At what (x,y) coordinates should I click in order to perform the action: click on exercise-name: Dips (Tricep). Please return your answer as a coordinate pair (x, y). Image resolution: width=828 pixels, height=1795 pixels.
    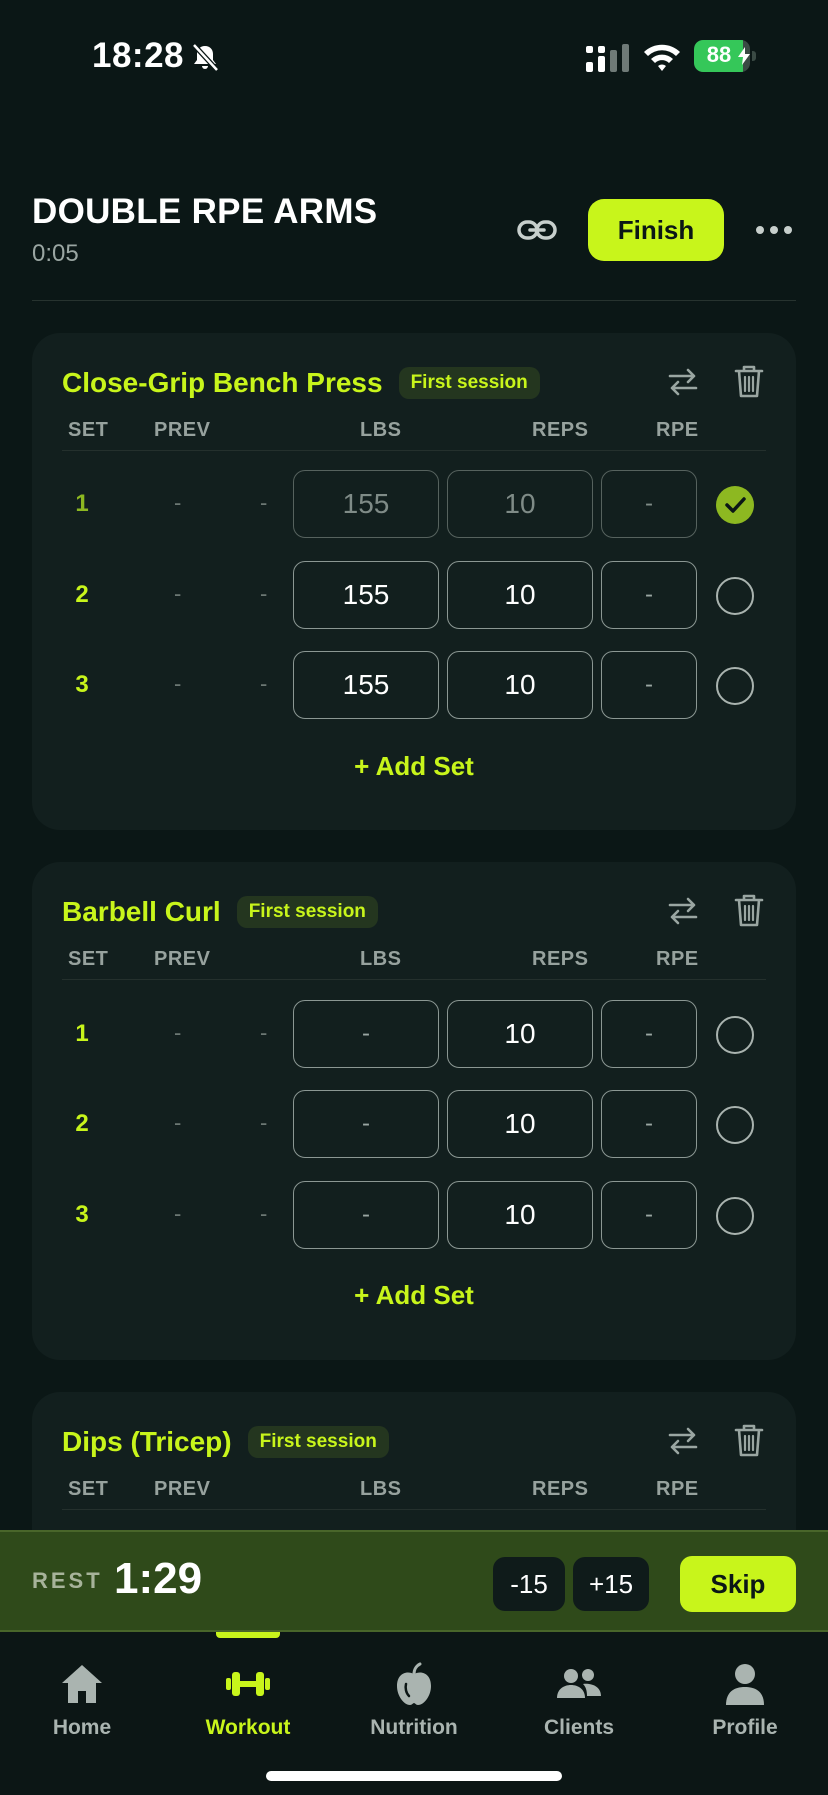
    Looking at the image, I should click on (147, 1442).